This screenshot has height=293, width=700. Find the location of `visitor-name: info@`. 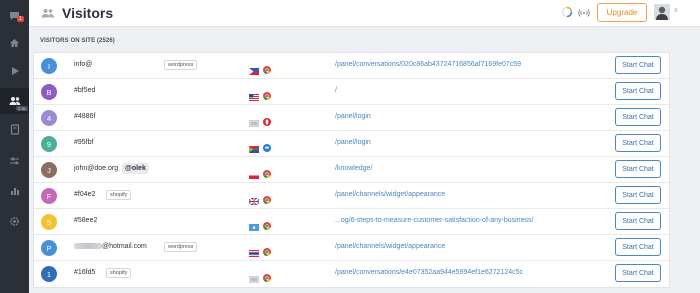

visitor-name: info@ is located at coordinates (83, 64).